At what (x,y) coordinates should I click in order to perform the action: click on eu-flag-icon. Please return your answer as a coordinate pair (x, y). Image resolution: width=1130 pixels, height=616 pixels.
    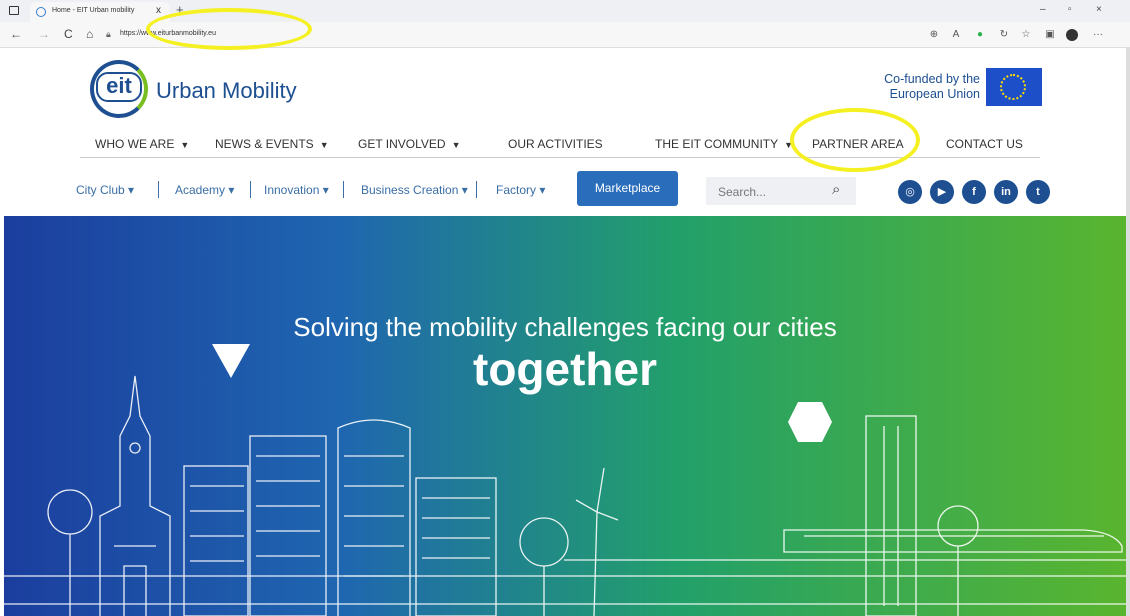
    Looking at the image, I should click on (1014, 87).